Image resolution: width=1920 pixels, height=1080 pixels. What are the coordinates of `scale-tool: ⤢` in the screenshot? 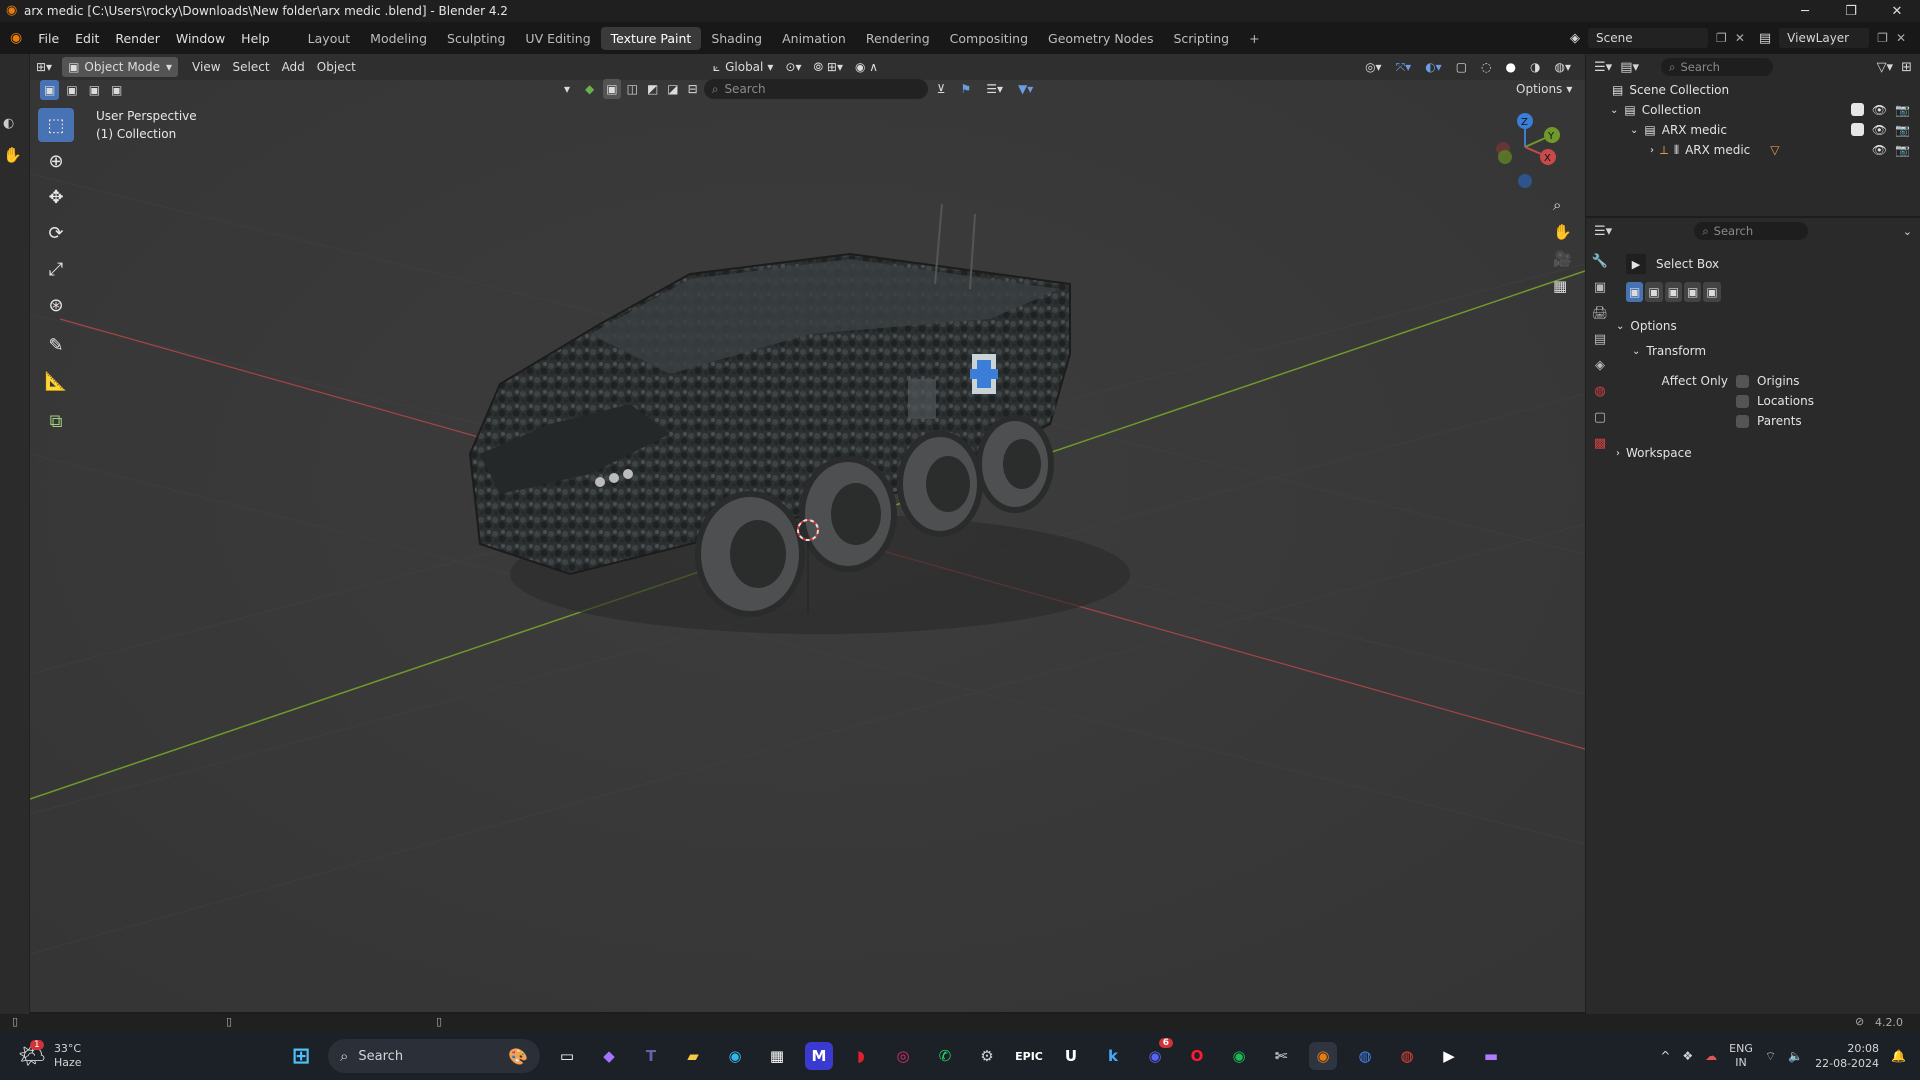 It's located at (56, 269).